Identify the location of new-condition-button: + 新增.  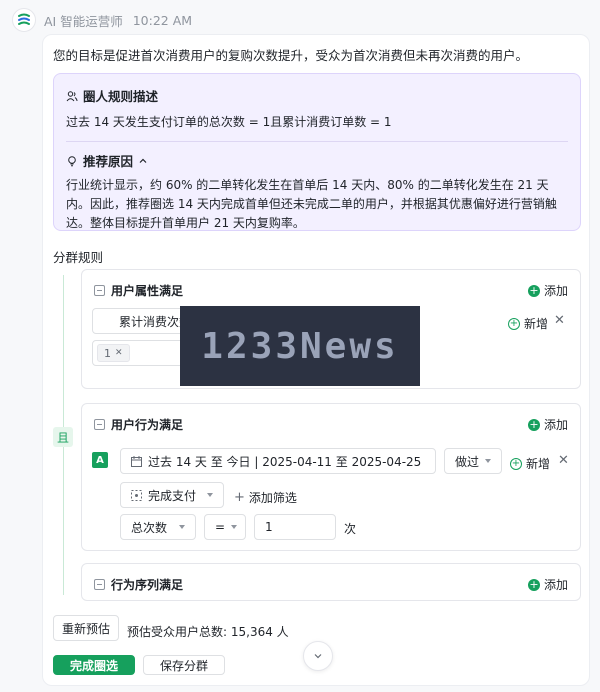
(528, 323).